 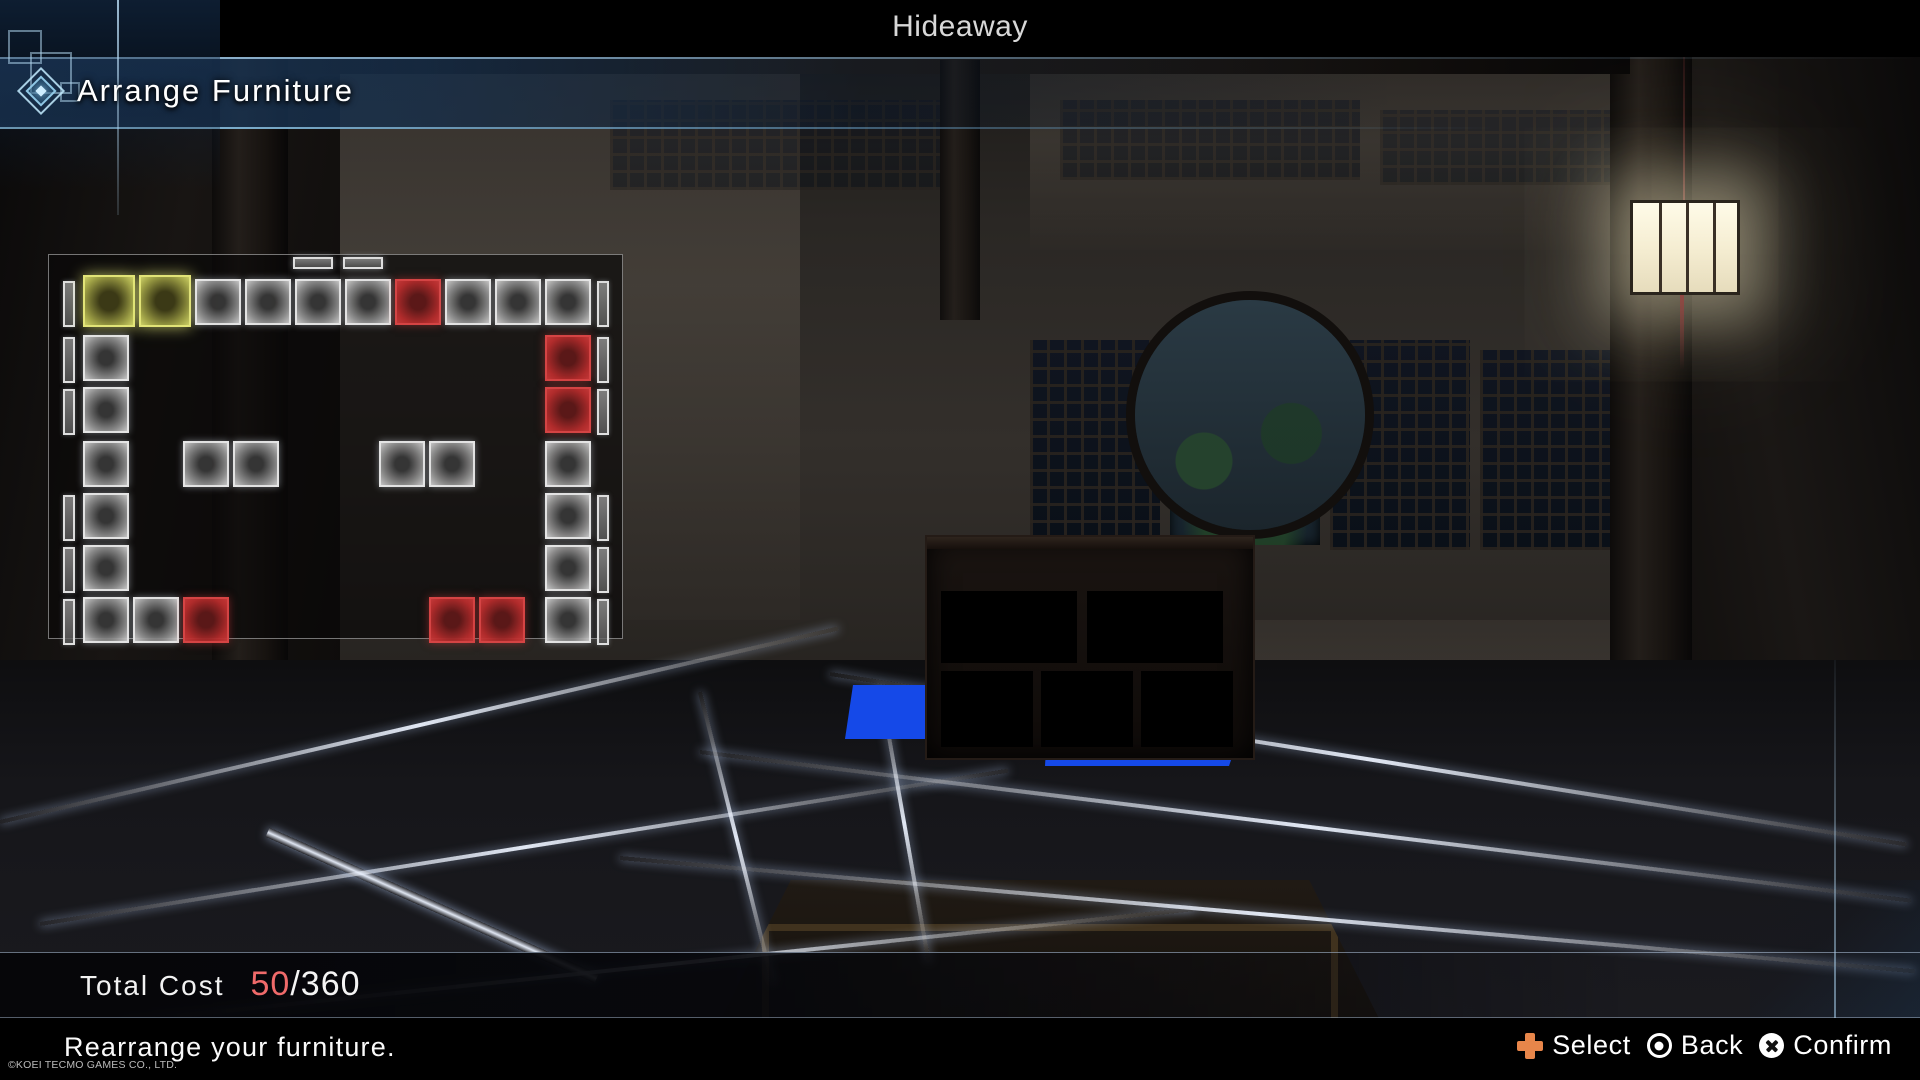 I want to click on circle-button-icon, so click(x=1659, y=1045).